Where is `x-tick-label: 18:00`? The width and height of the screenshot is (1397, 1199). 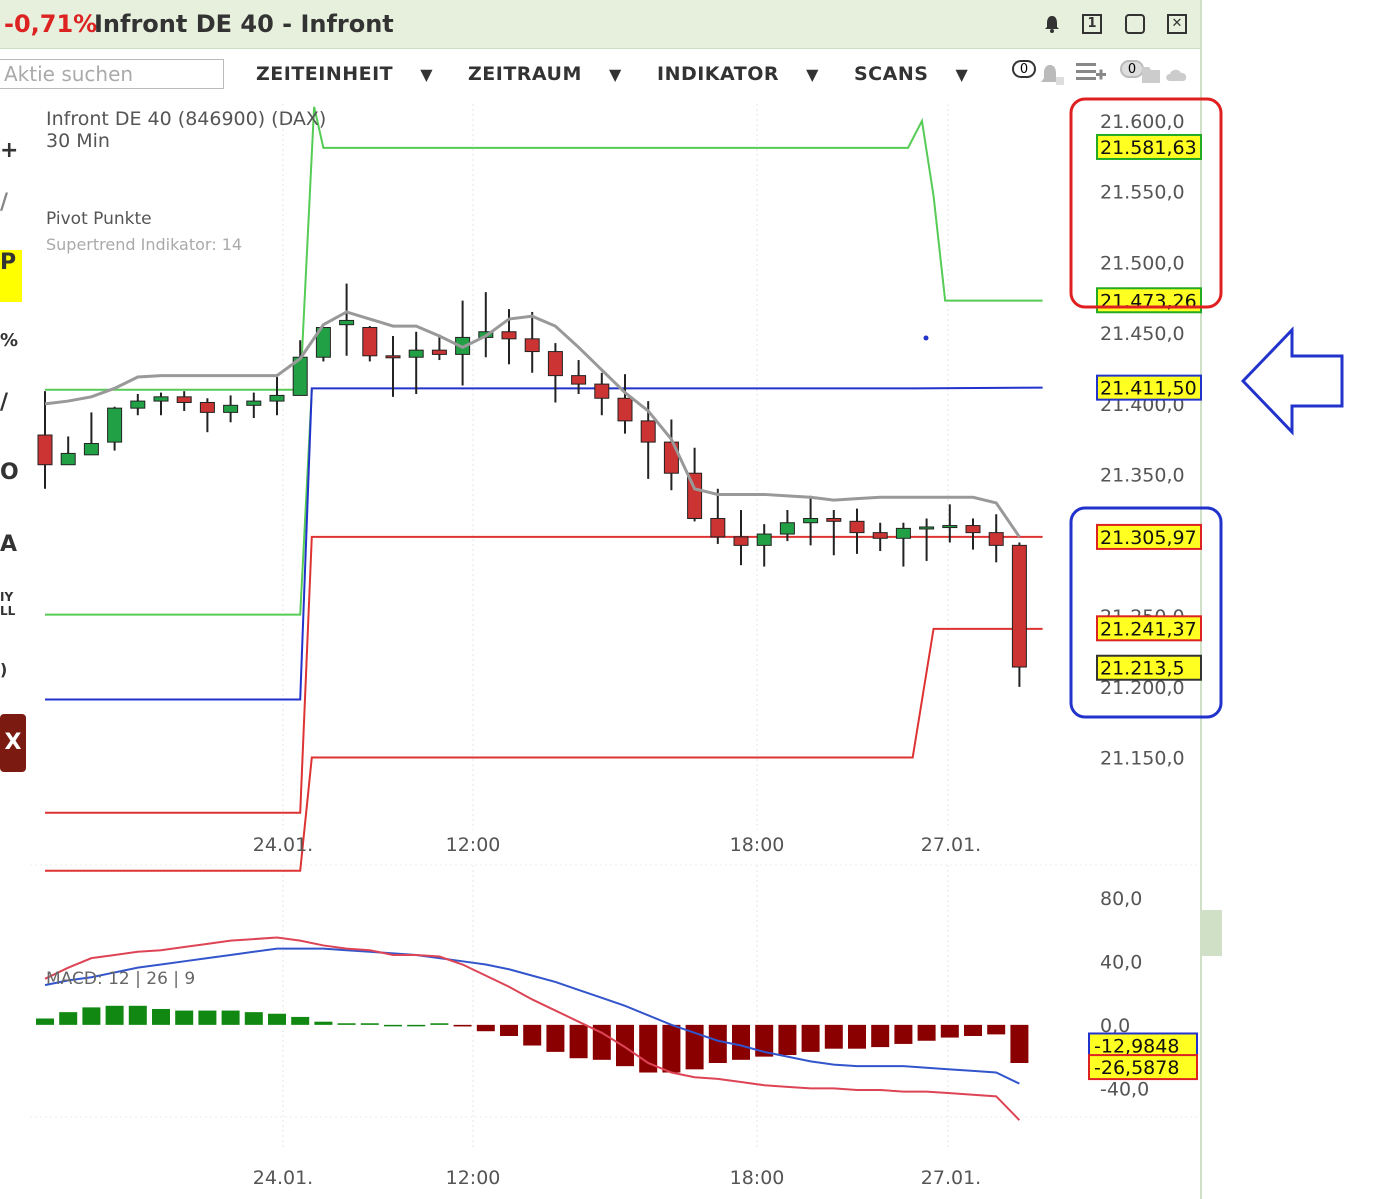
x-tick-label: 18:00 is located at coordinates (757, 845).